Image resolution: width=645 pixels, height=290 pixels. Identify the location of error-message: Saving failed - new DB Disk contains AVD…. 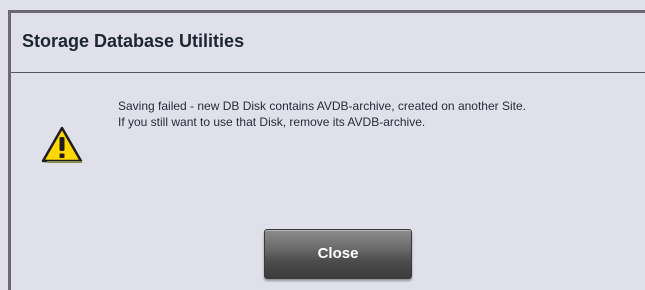
(322, 114).